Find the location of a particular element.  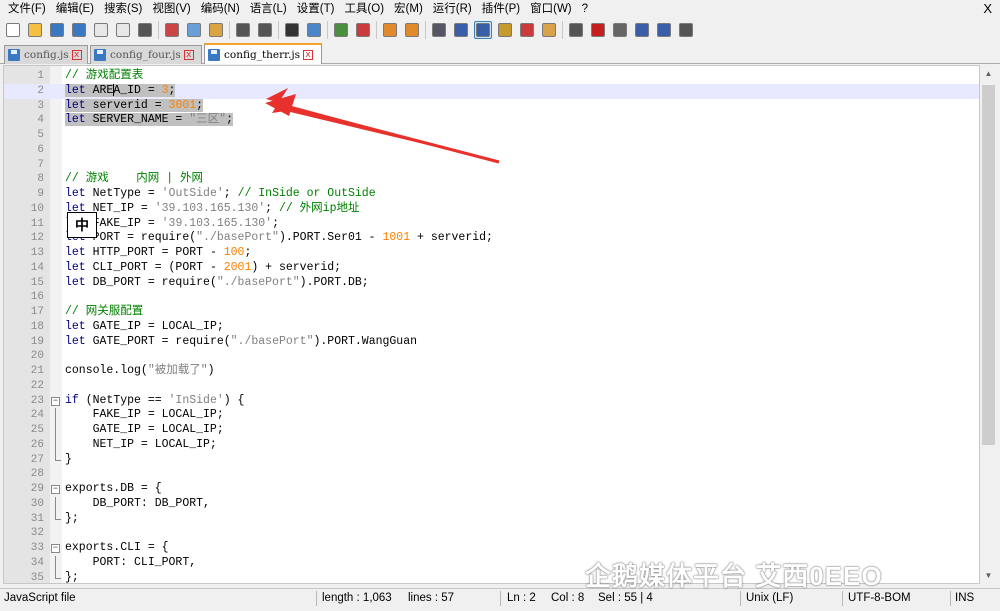

code-line: 7 is located at coordinates (491, 165).